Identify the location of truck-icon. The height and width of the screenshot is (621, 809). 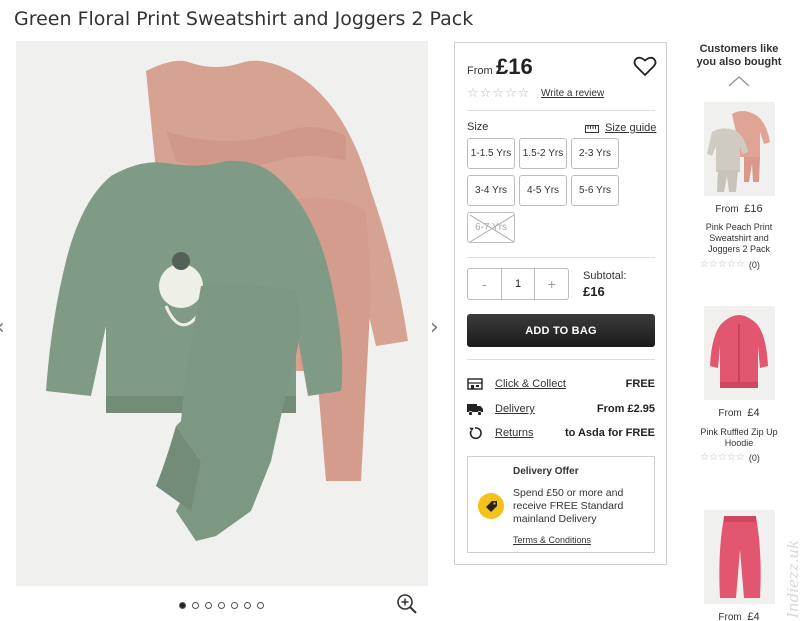
(475, 410).